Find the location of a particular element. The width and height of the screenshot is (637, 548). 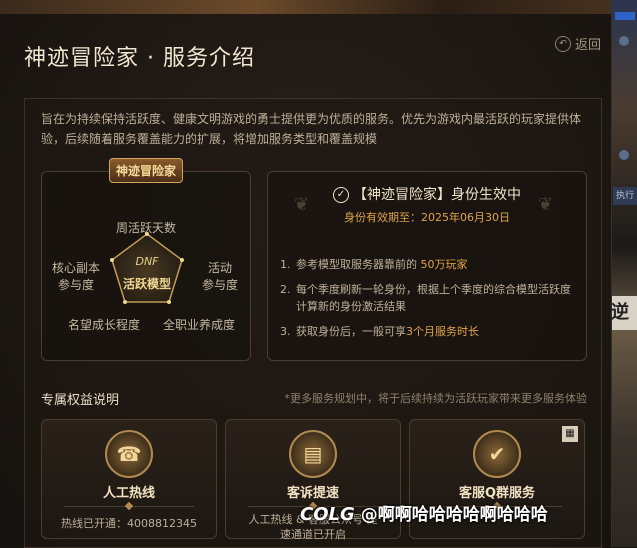

benefits-note: *更多服务规划中，将于后续持续为活跃玩家带来更多服务体验 is located at coordinates (436, 398).